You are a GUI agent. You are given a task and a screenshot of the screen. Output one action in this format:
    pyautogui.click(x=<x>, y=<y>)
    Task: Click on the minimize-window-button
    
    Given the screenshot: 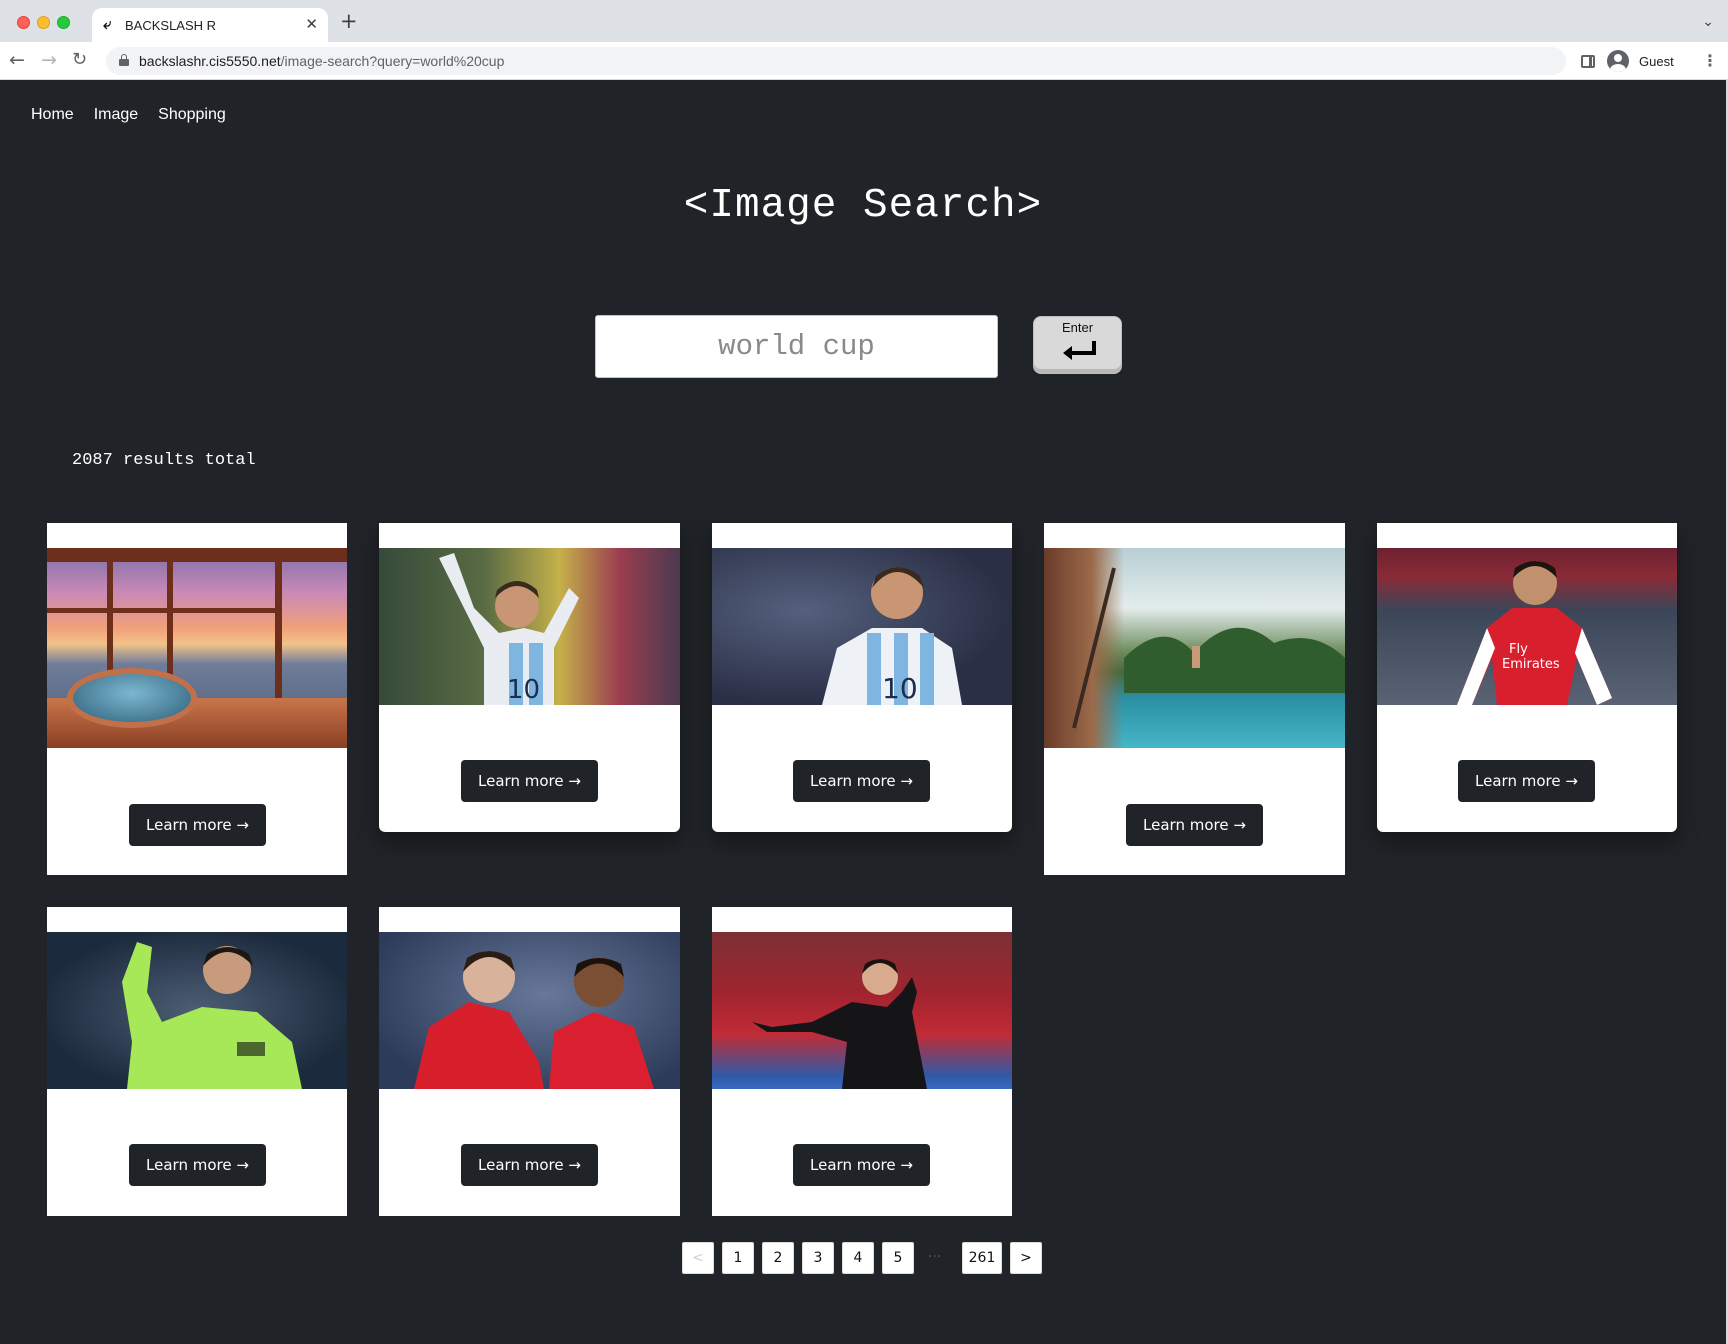 What is the action you would take?
    pyautogui.click(x=43, y=22)
    